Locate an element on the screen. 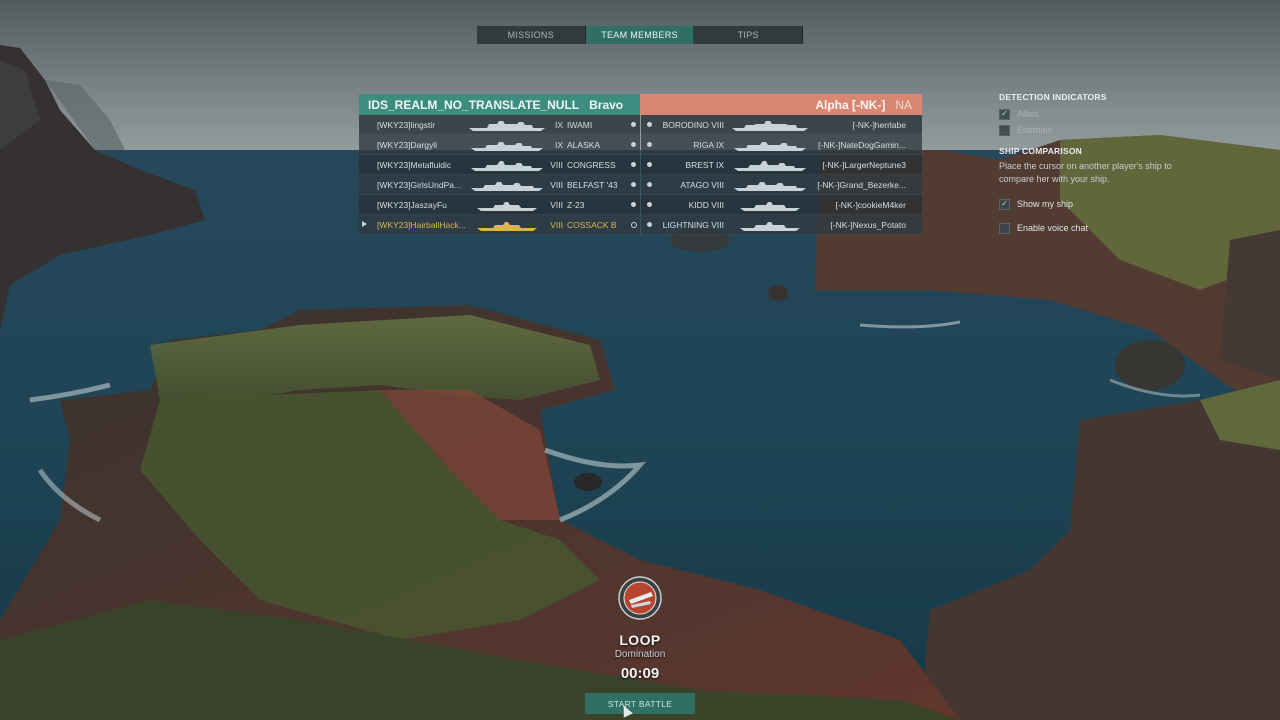 This screenshot has height=720, width=1280. show-my-ship-label: Show my ship is located at coordinates (1045, 204).